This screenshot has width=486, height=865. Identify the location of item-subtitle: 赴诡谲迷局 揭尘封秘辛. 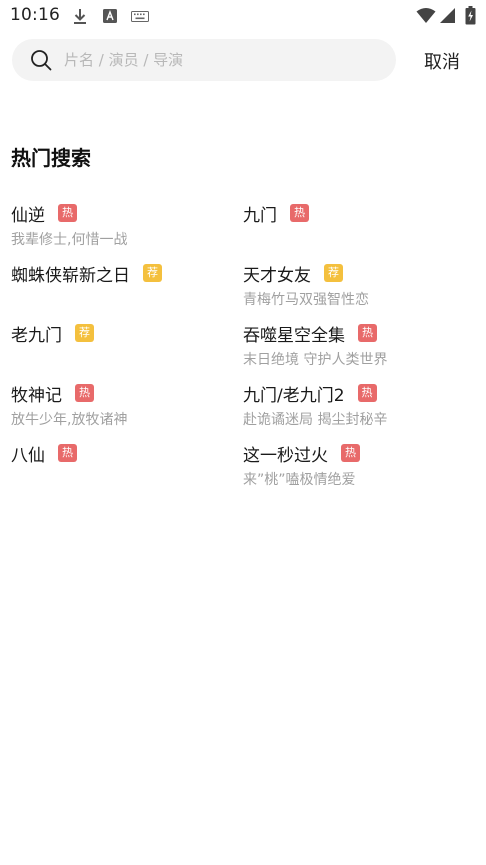
(315, 420).